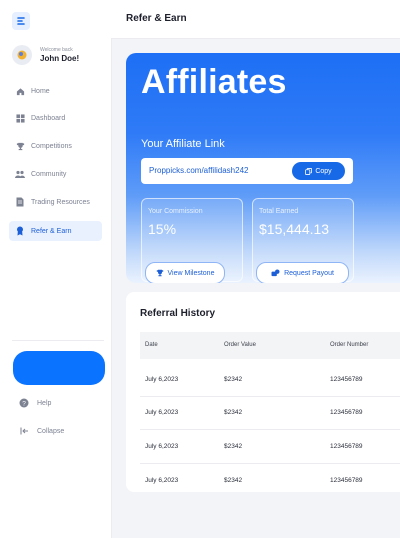  Describe the element at coordinates (20, 91) in the screenshot. I see `home-icon` at that location.